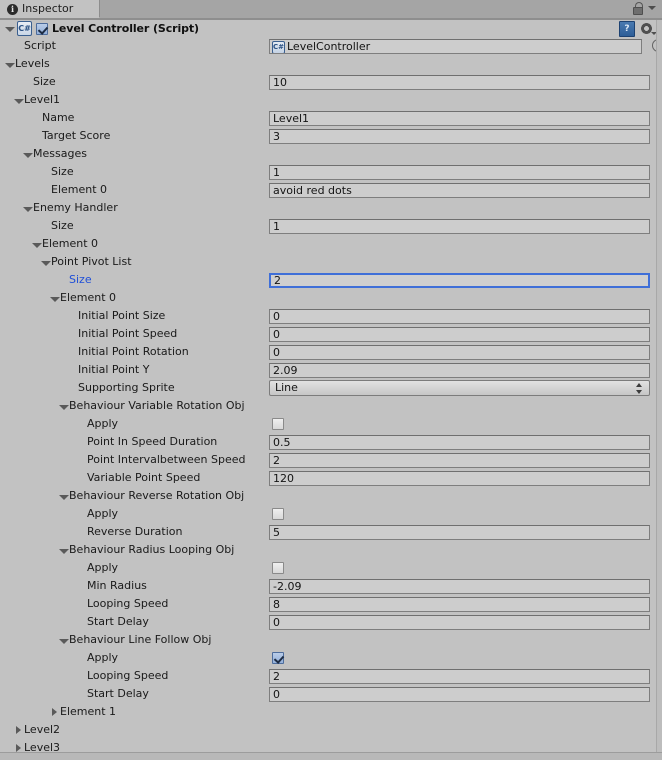 This screenshot has width=662, height=760. I want to click on input-reverse-duration: 5, so click(459, 532).